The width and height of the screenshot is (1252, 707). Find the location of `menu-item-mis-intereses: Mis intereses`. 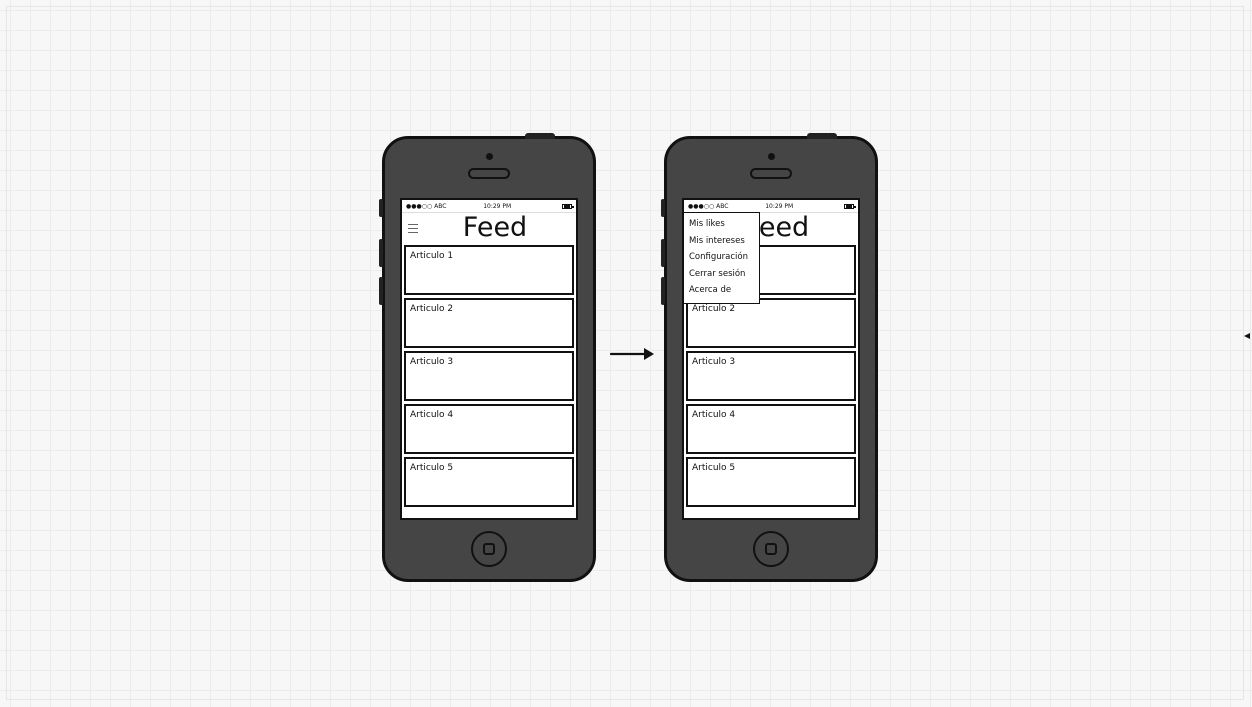

menu-item-mis-intereses: Mis intereses is located at coordinates (721, 241).